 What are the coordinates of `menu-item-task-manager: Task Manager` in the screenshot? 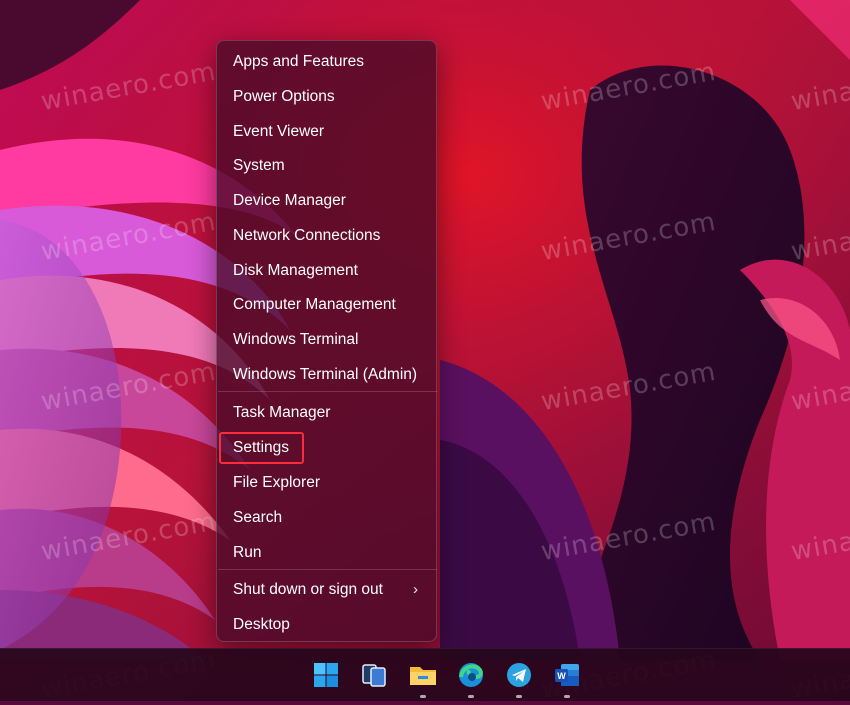 It's located at (327, 413).